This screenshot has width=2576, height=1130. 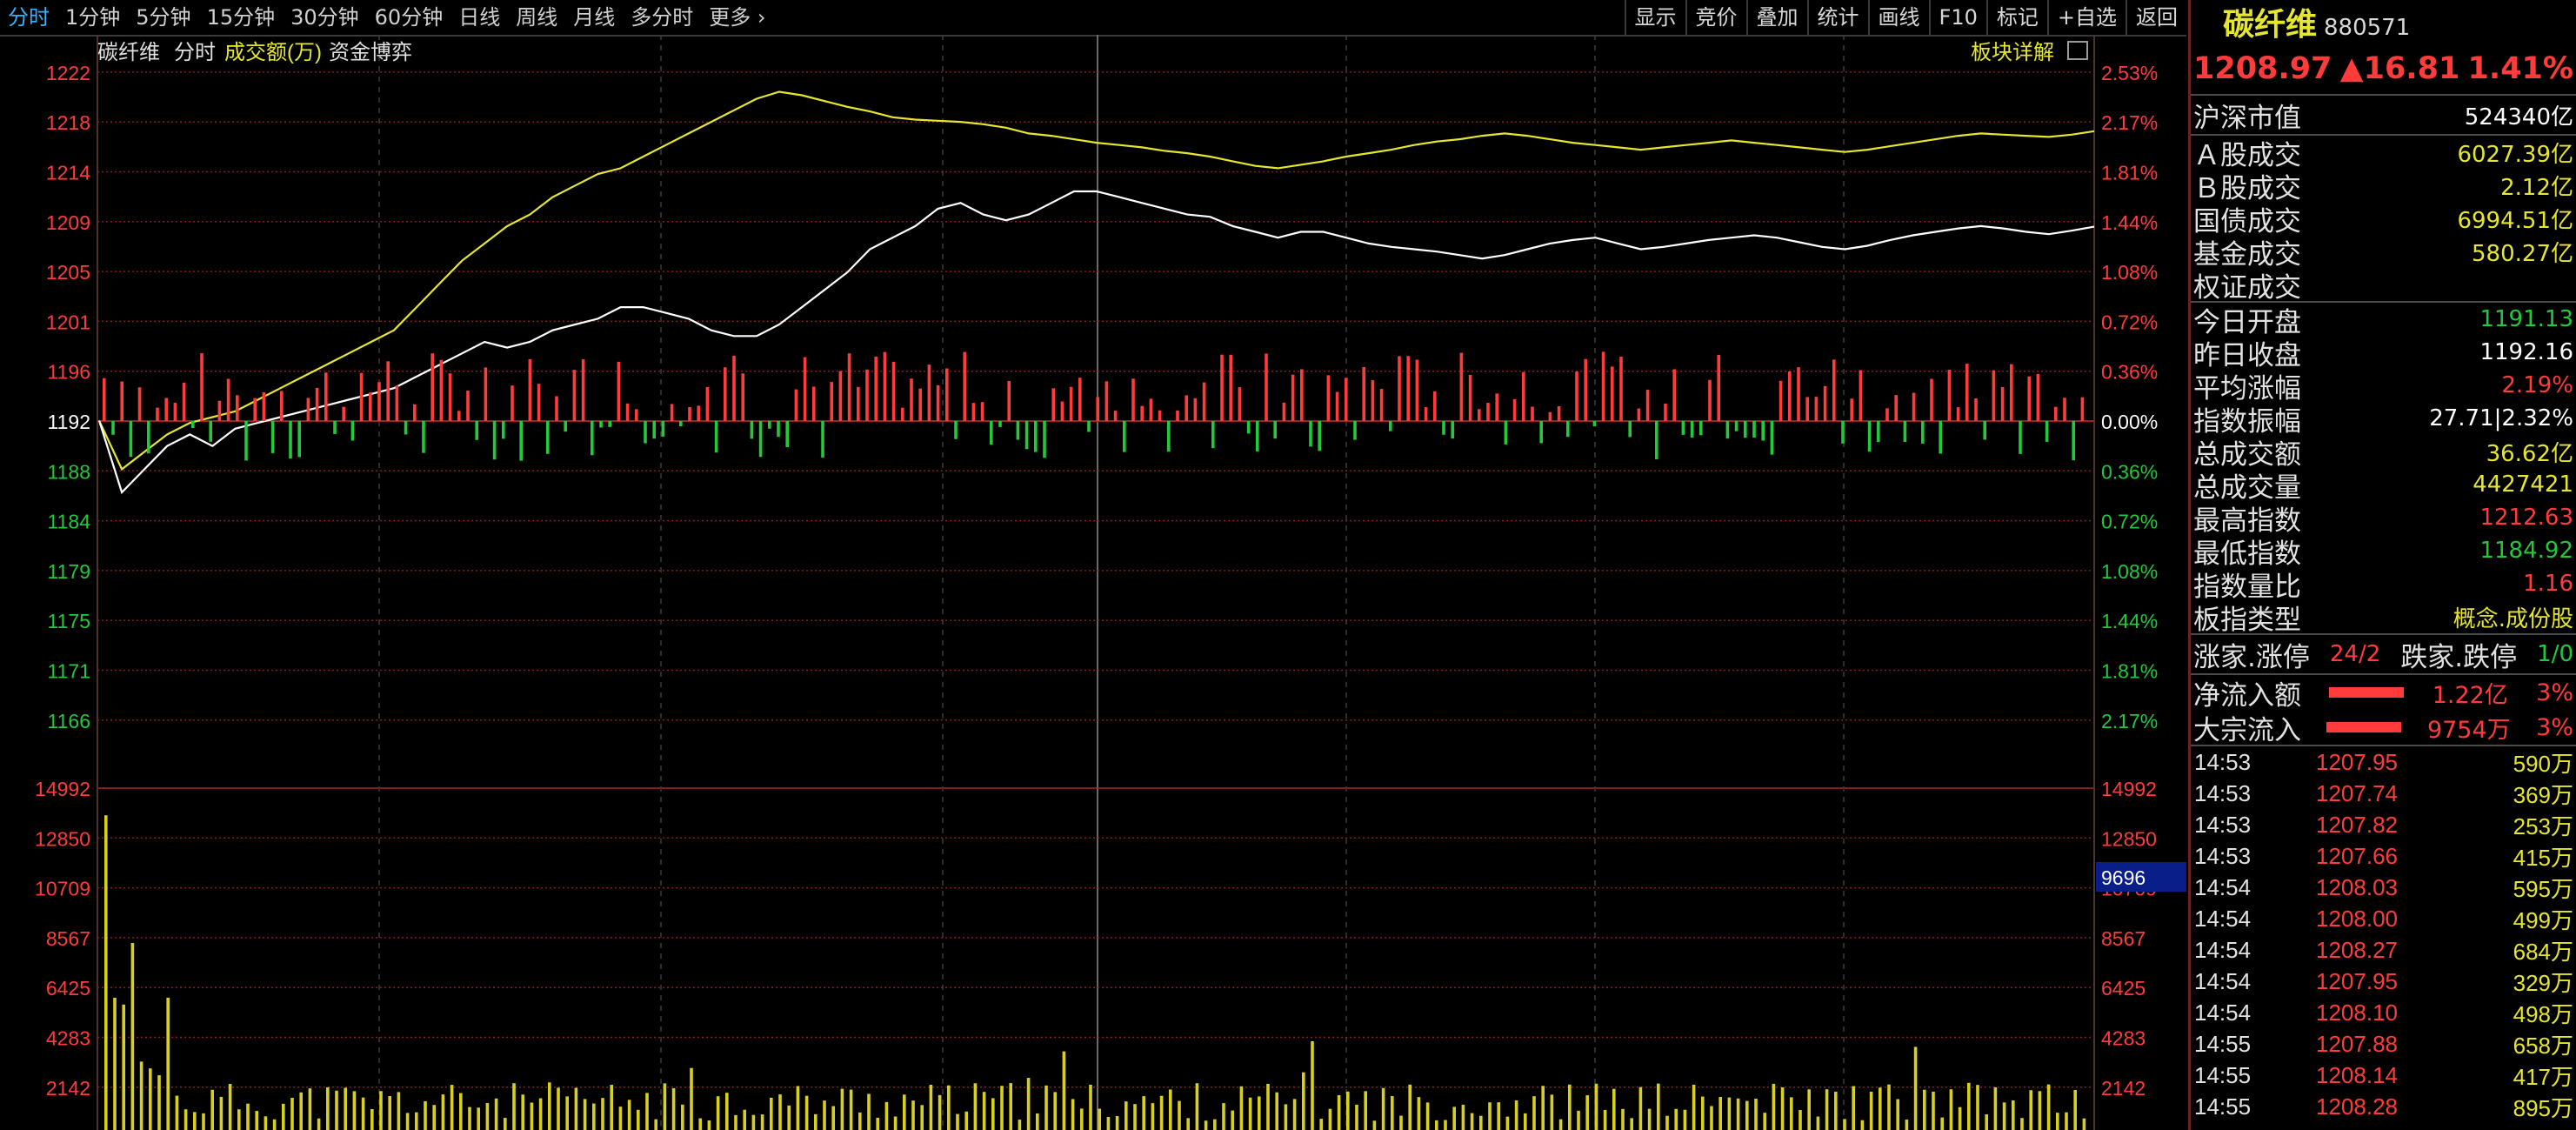 I want to click on tab-monthly: 月线, so click(x=594, y=17).